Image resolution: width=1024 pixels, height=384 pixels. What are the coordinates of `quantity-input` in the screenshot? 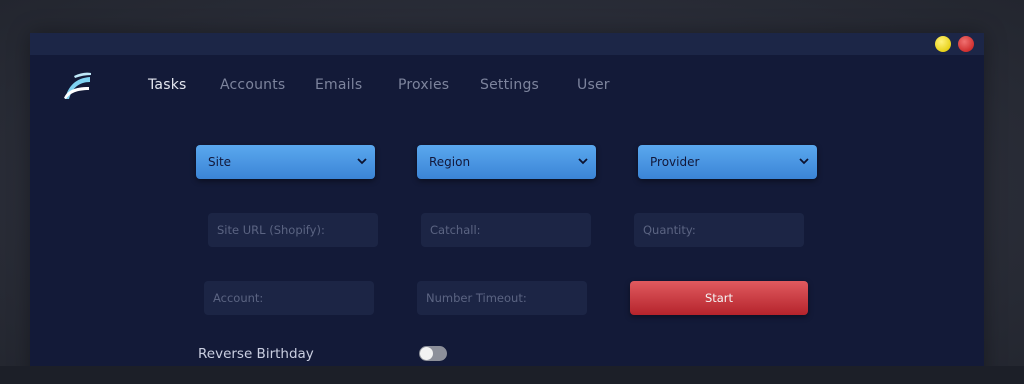 It's located at (719, 230).